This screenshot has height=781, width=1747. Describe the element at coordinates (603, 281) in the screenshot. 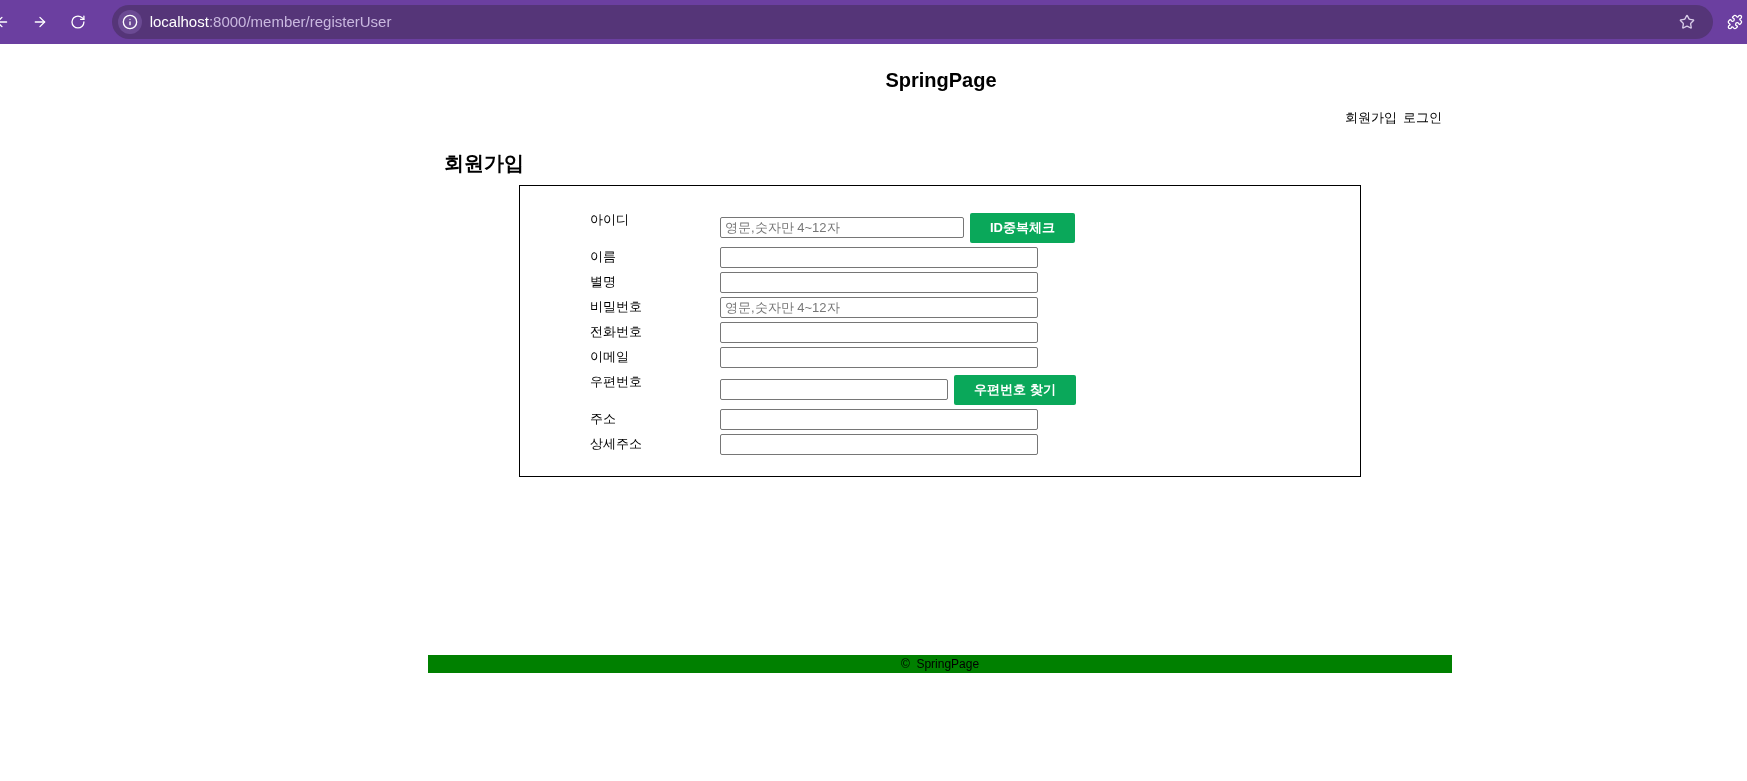

I see `field-label: 별명` at that location.